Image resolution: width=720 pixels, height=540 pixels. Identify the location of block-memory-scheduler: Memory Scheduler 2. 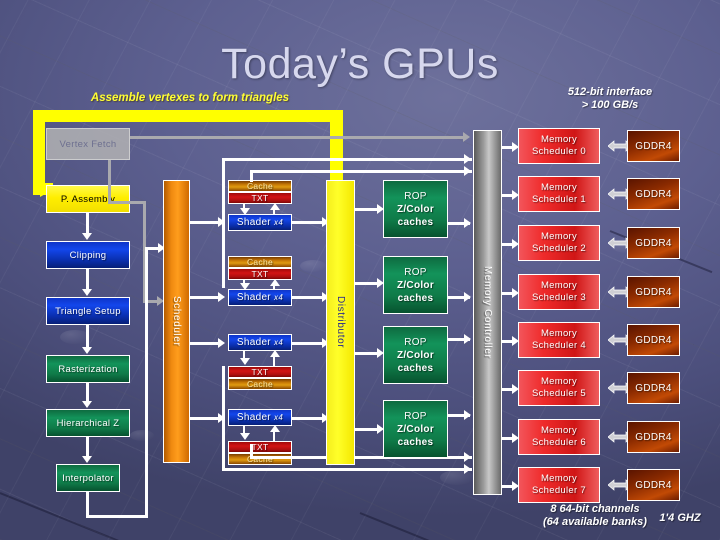
(559, 243).